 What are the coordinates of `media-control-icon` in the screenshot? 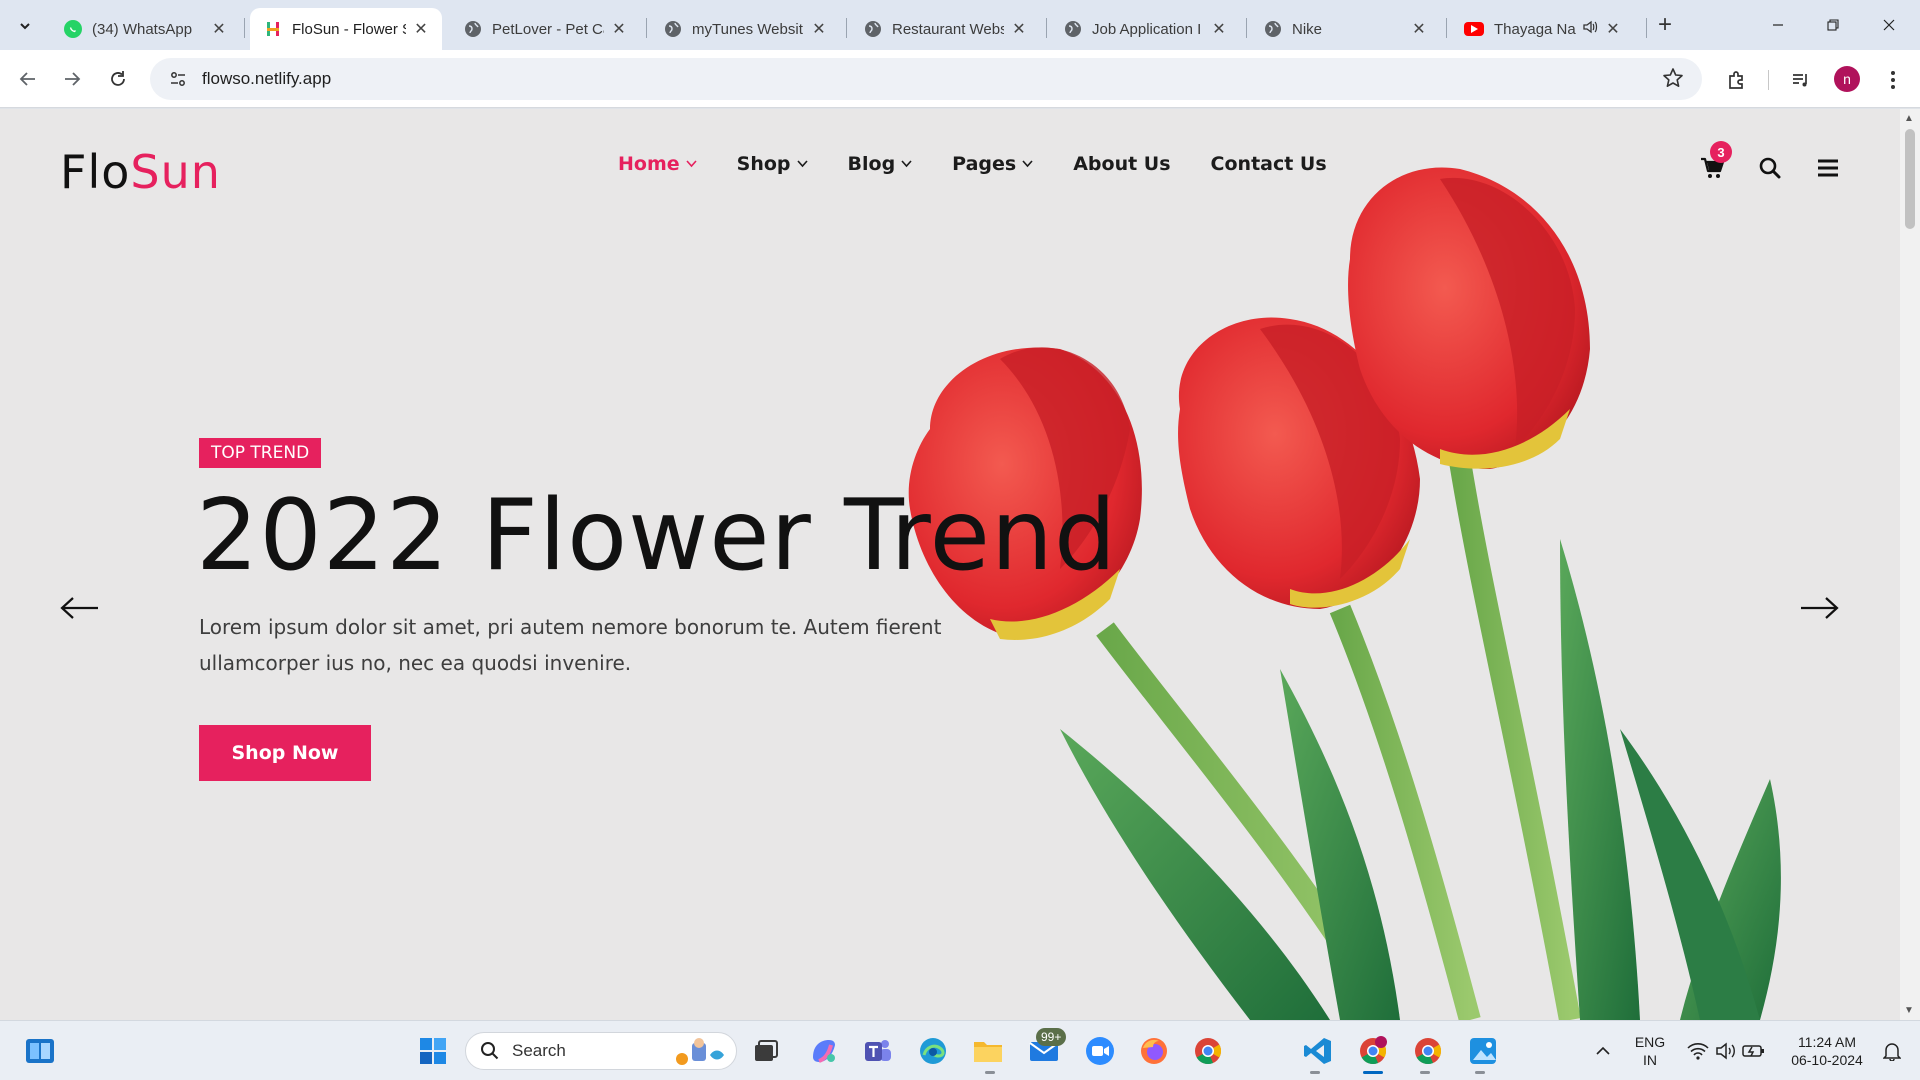 It's located at (1801, 80).